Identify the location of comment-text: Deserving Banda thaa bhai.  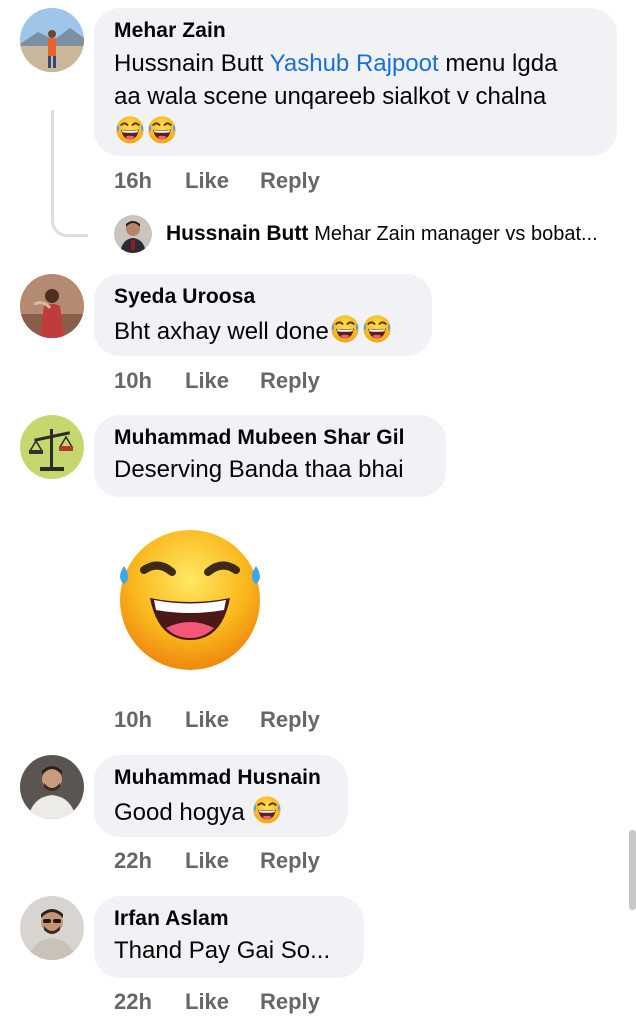
(259, 469).